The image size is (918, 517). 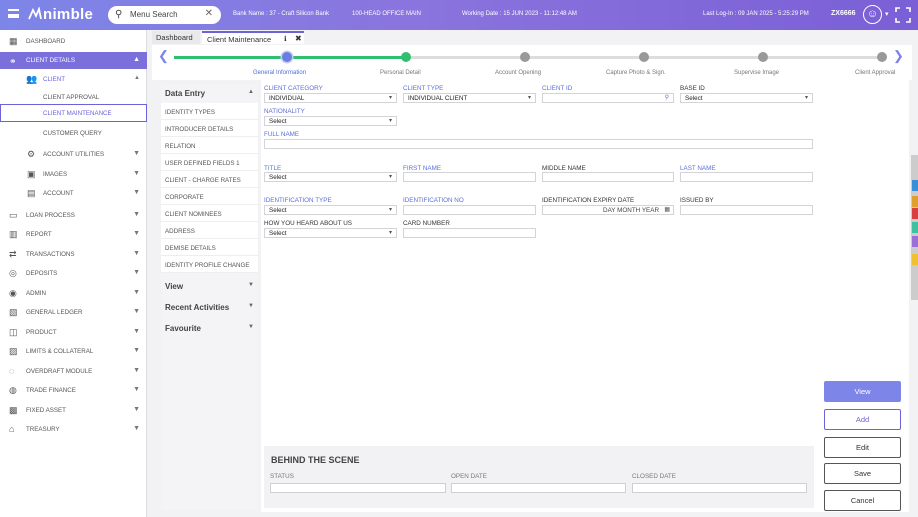 I want to click on sidebar-item-client-maintenance: CLIENT MAINTENANCE, so click(x=73, y=113).